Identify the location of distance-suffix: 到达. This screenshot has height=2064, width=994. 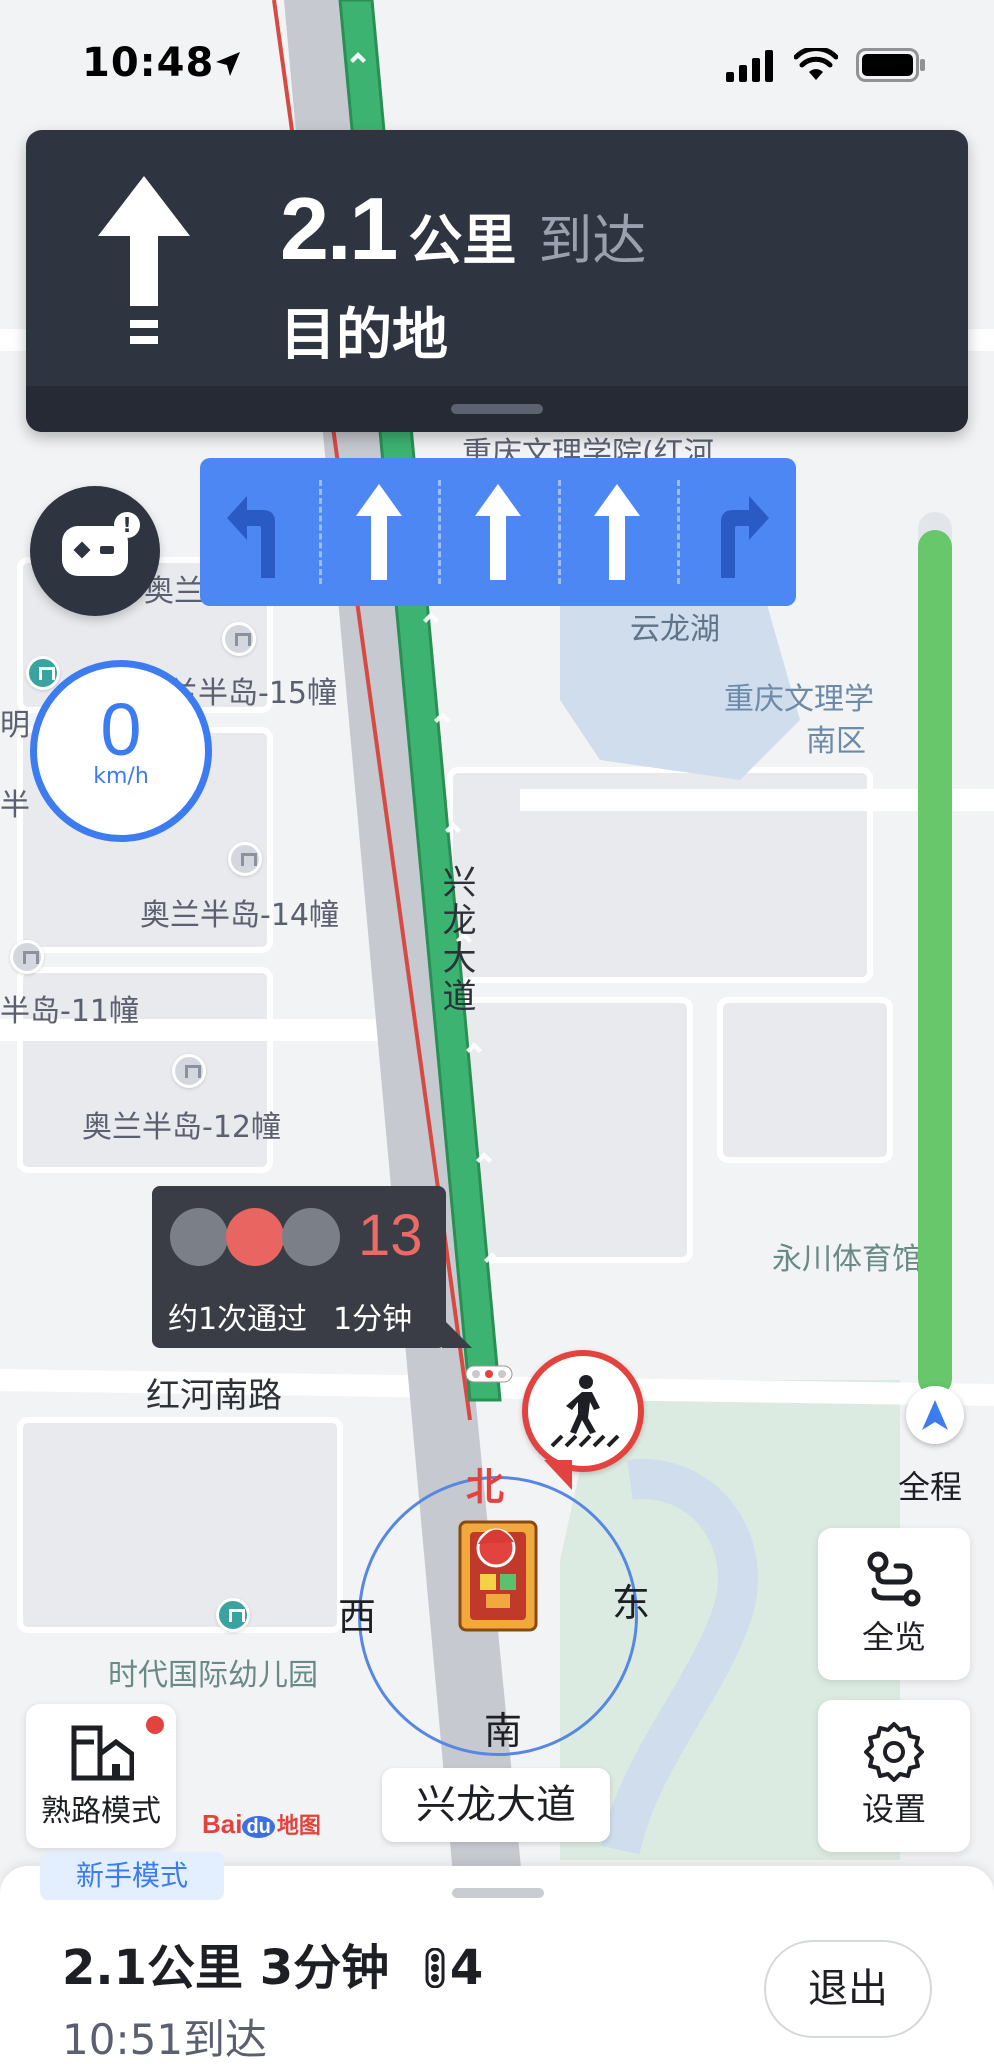
(592, 240).